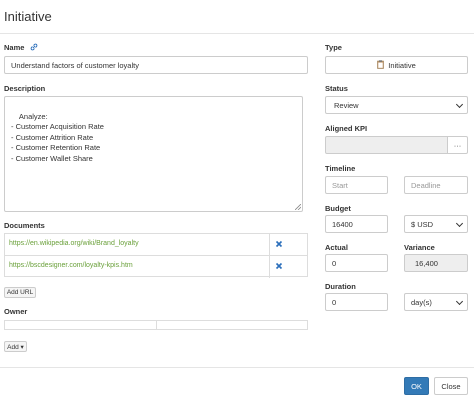 This screenshot has height=400, width=474. What do you see at coordinates (416, 386) in the screenshot?
I see `ok-button: OK` at bounding box center [416, 386].